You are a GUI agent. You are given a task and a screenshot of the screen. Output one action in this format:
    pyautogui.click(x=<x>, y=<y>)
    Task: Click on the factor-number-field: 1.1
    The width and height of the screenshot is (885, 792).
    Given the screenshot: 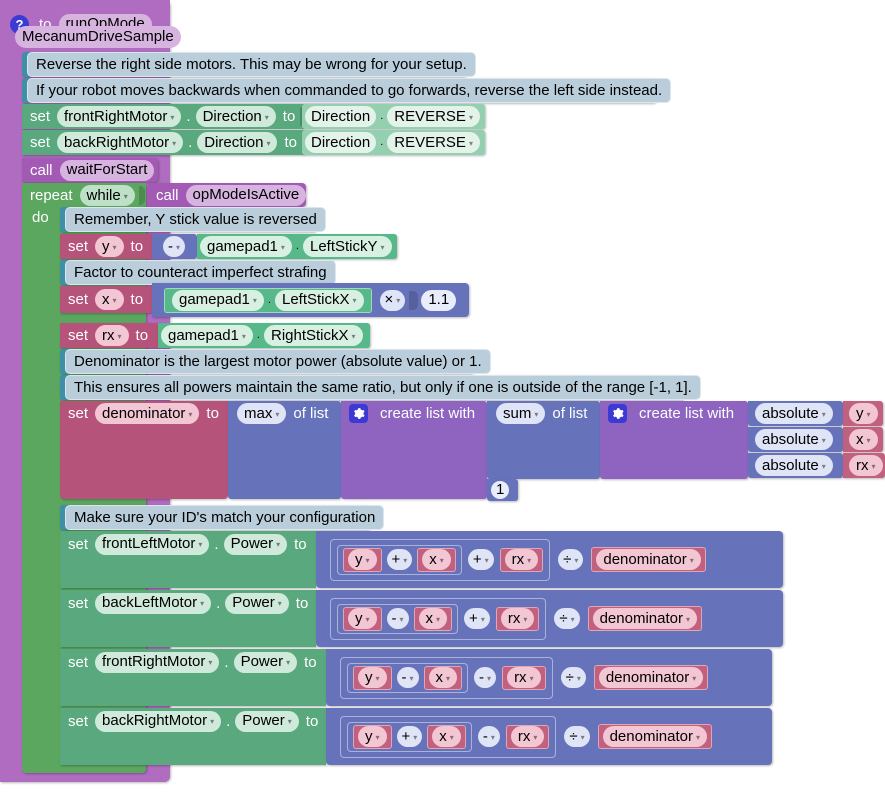 What is the action you would take?
    pyautogui.click(x=439, y=300)
    